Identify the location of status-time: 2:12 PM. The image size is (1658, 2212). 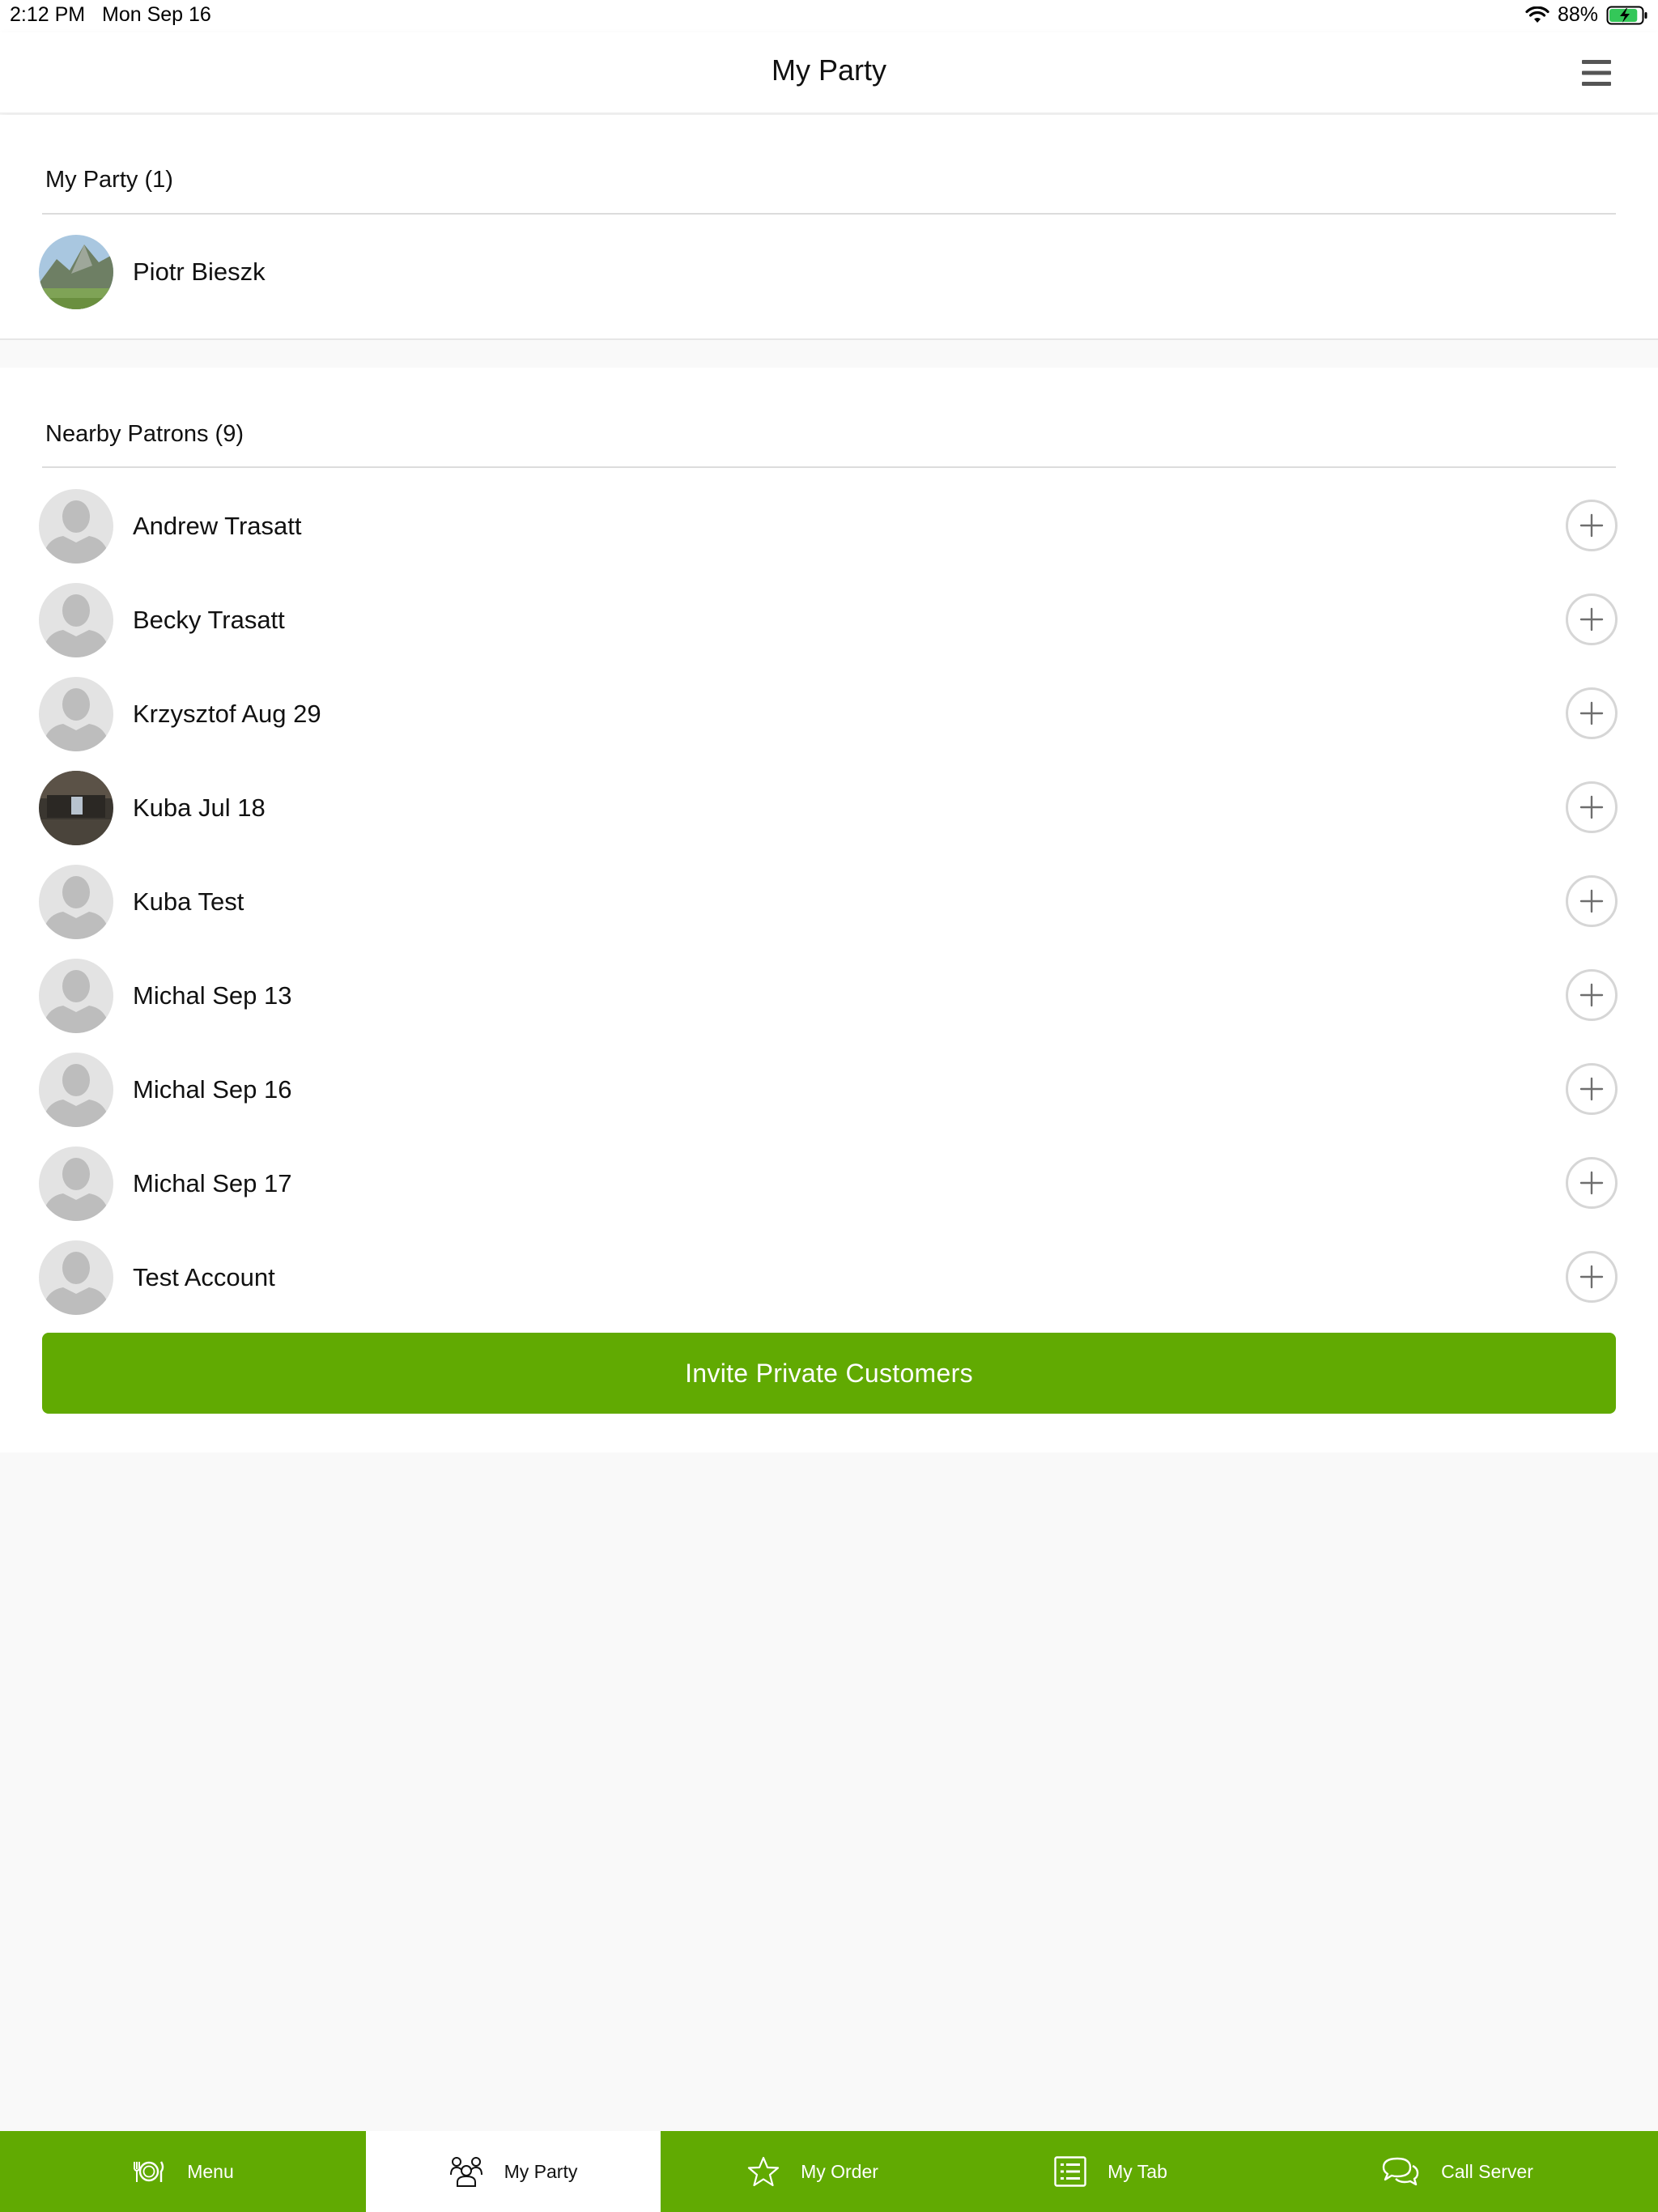
(48, 14).